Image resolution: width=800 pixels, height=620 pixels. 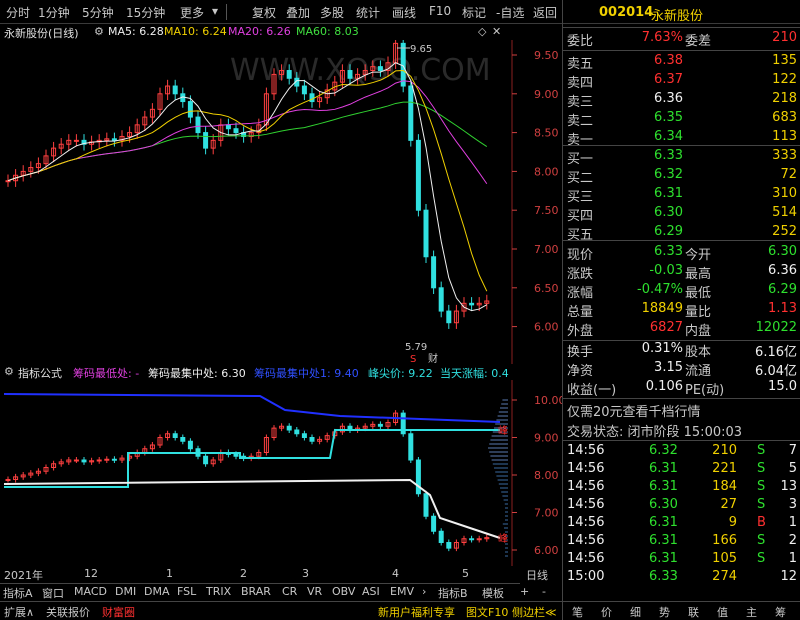 I want to click on trade-price: 6.32, so click(x=663, y=450).